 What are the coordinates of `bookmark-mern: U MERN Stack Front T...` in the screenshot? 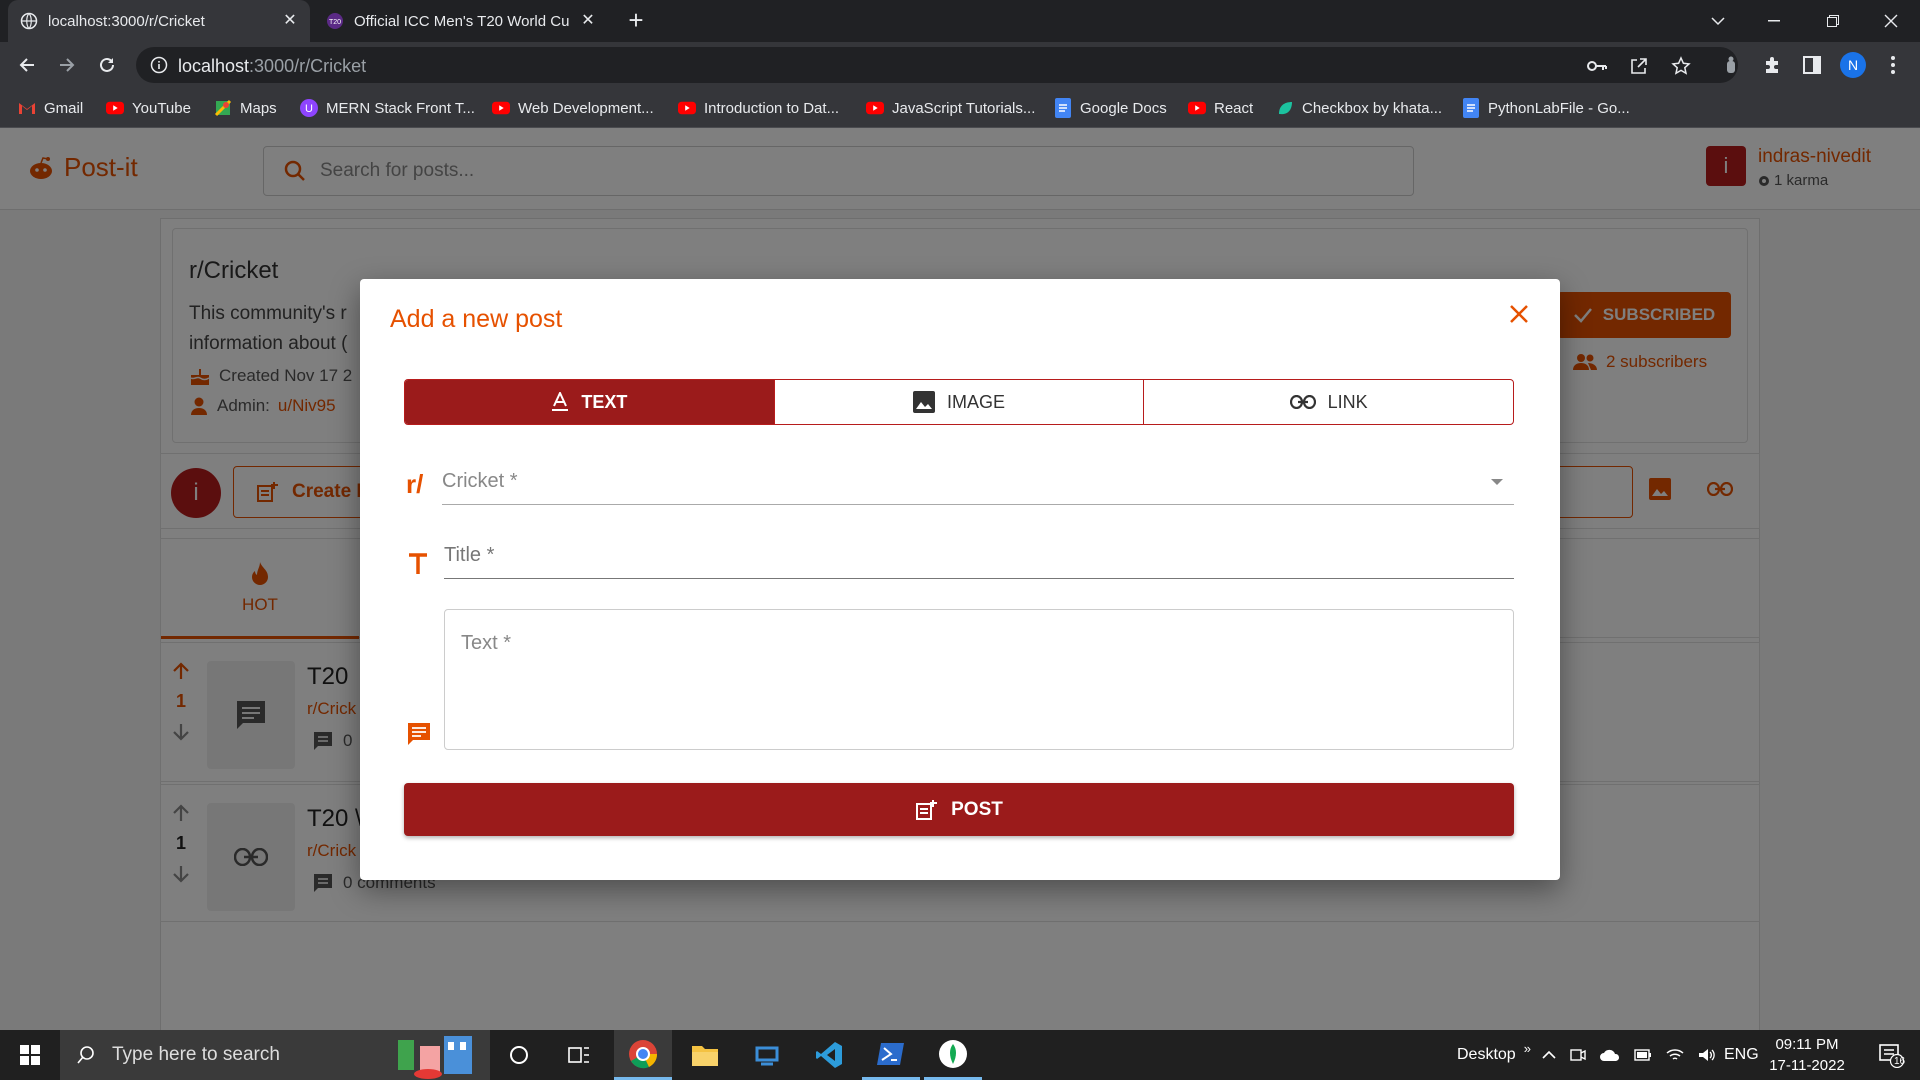 It's located at (387, 108).